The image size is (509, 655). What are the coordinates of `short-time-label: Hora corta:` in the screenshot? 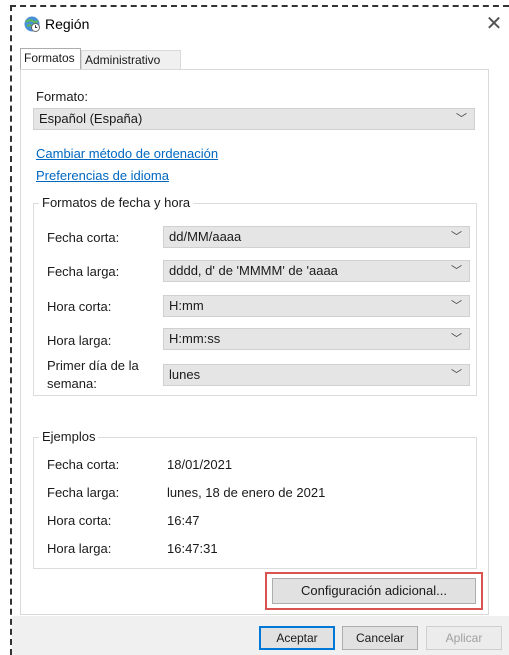 It's located at (79, 306).